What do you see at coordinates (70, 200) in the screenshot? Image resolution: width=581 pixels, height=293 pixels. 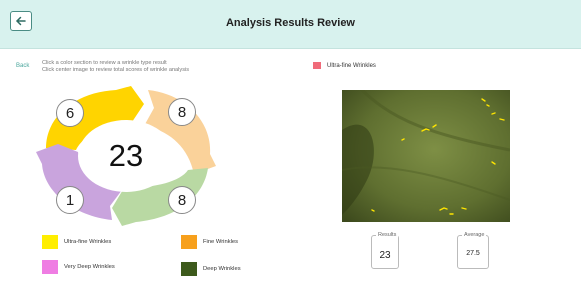 I see `very-deep-count: 1` at bounding box center [70, 200].